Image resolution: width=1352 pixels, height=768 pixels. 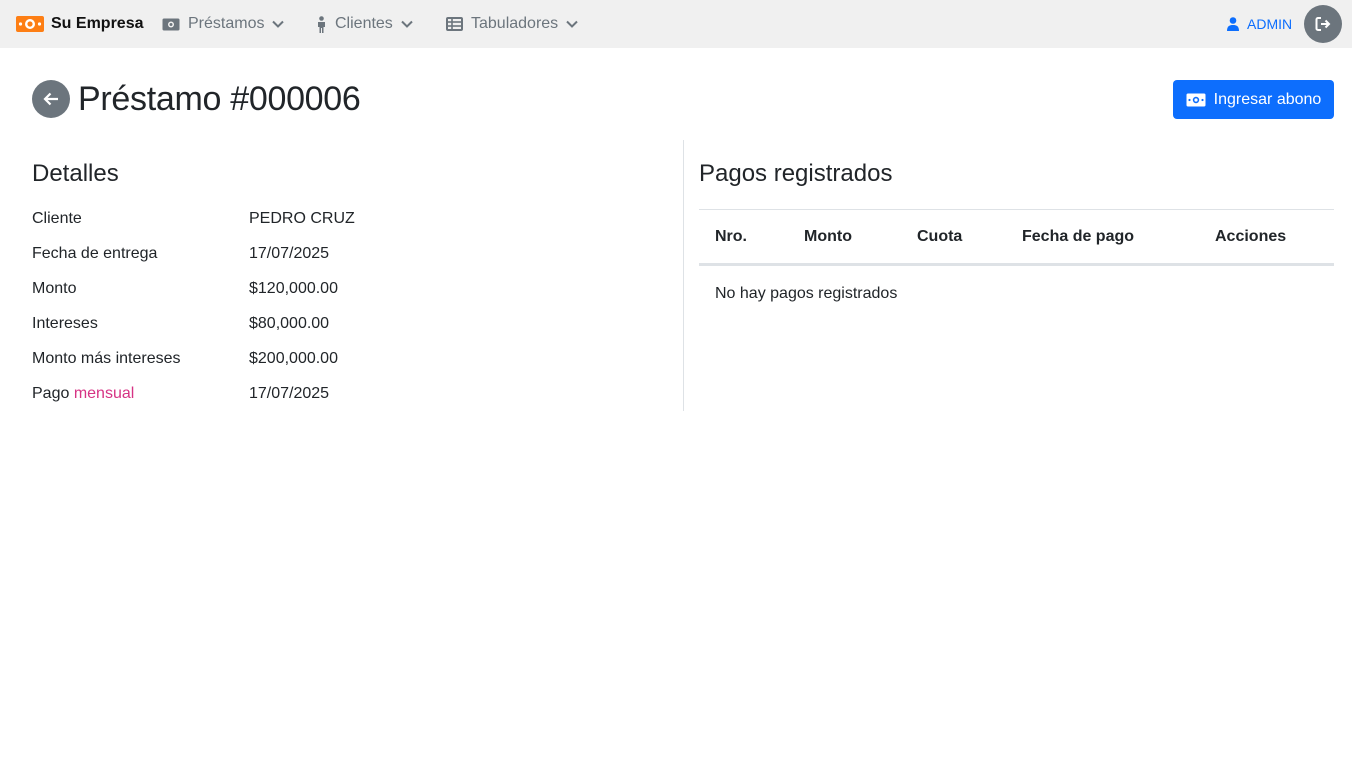 I want to click on pagos-title: Pagos registrados, so click(x=796, y=173).